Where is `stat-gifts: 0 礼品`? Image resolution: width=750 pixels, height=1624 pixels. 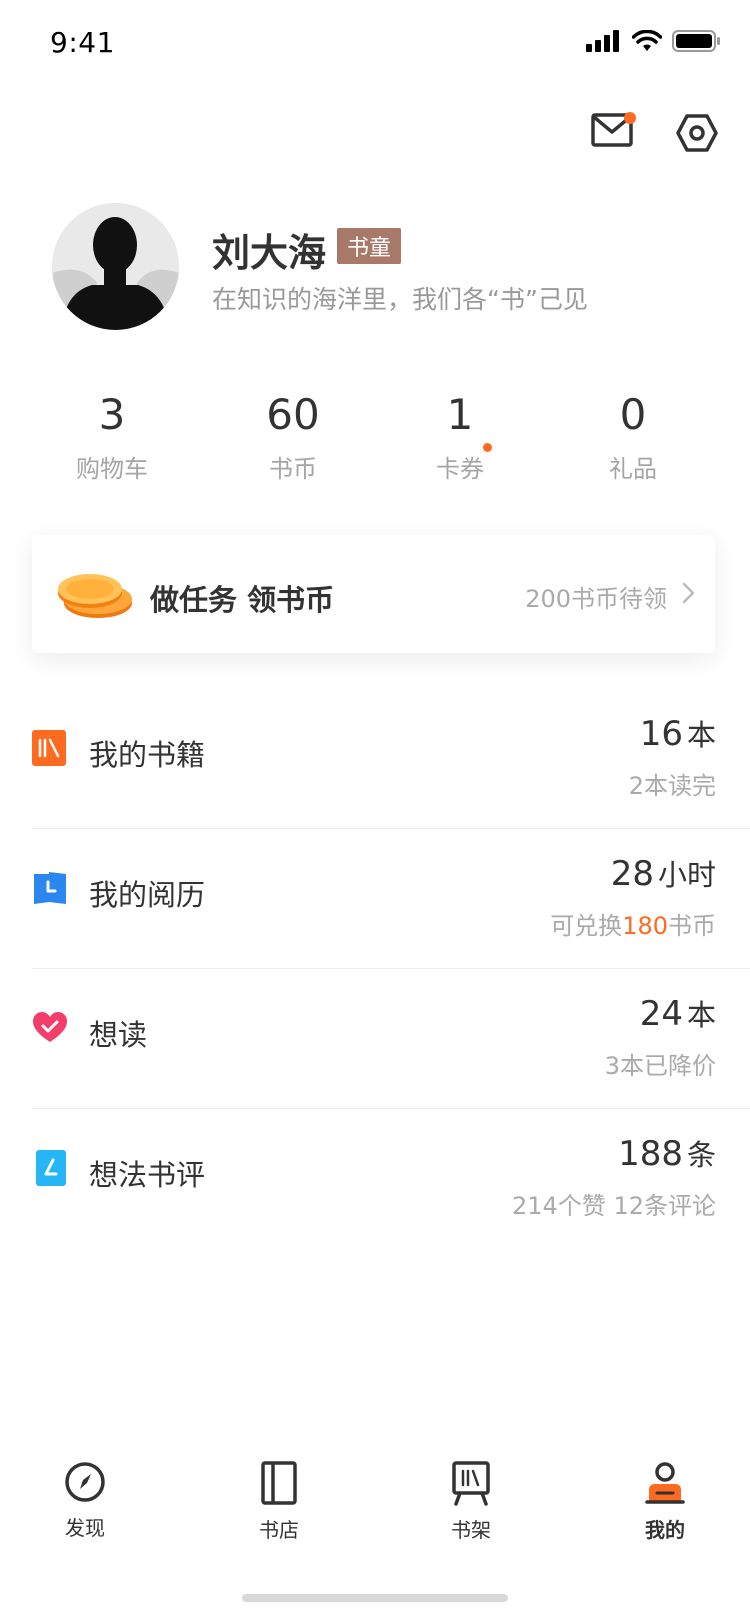
stat-gifts: 0 礼品 is located at coordinates (633, 437).